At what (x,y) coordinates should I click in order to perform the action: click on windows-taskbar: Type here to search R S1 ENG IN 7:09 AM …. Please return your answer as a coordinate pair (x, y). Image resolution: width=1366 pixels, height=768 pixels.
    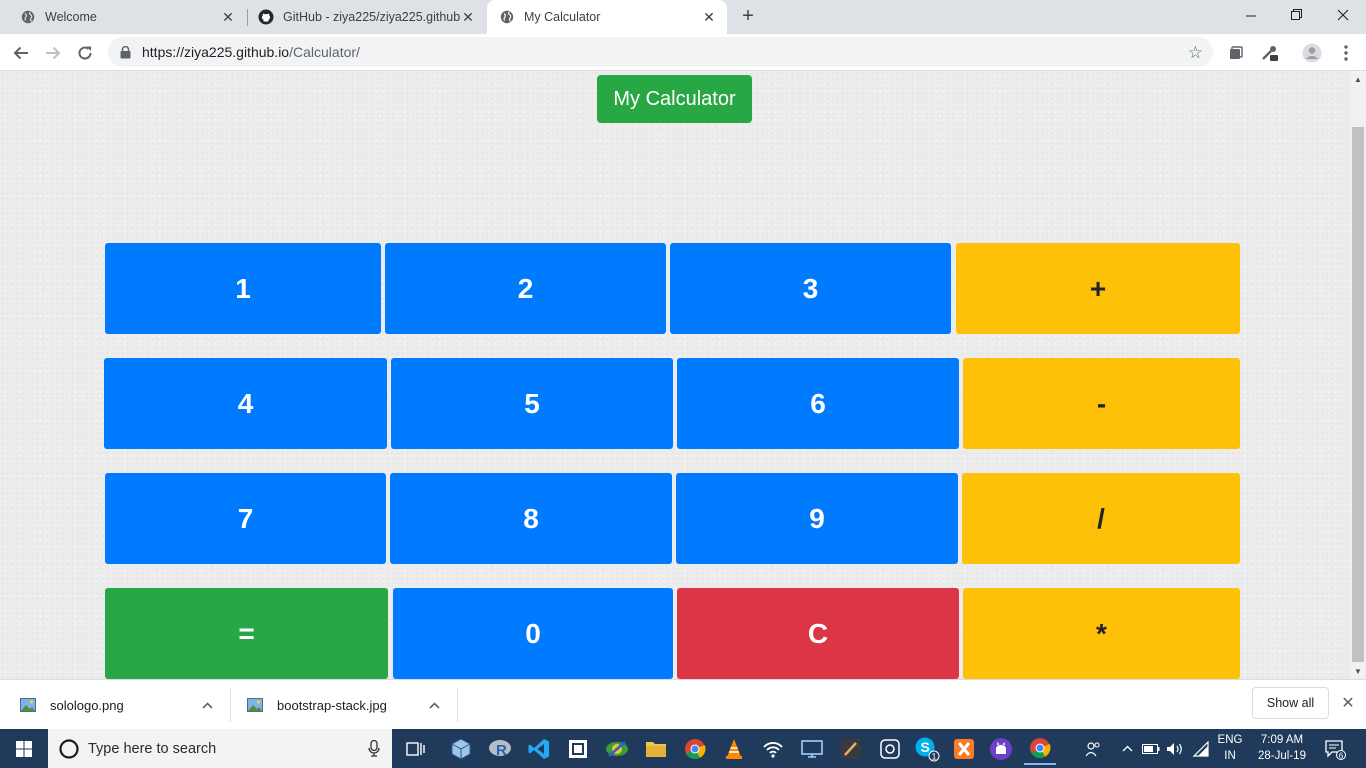
    Looking at the image, I should click on (683, 748).